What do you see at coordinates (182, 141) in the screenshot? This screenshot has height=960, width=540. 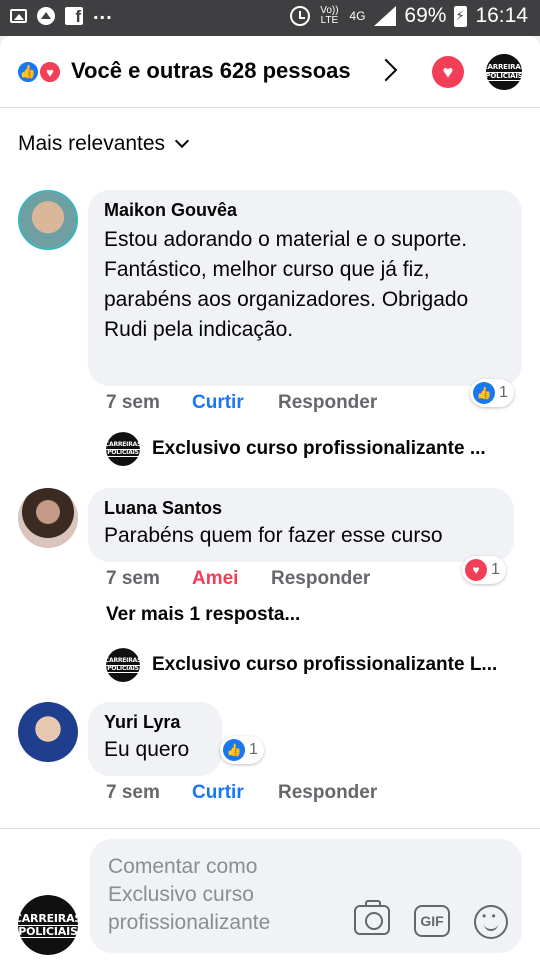 I see `chevron-down-icon` at bounding box center [182, 141].